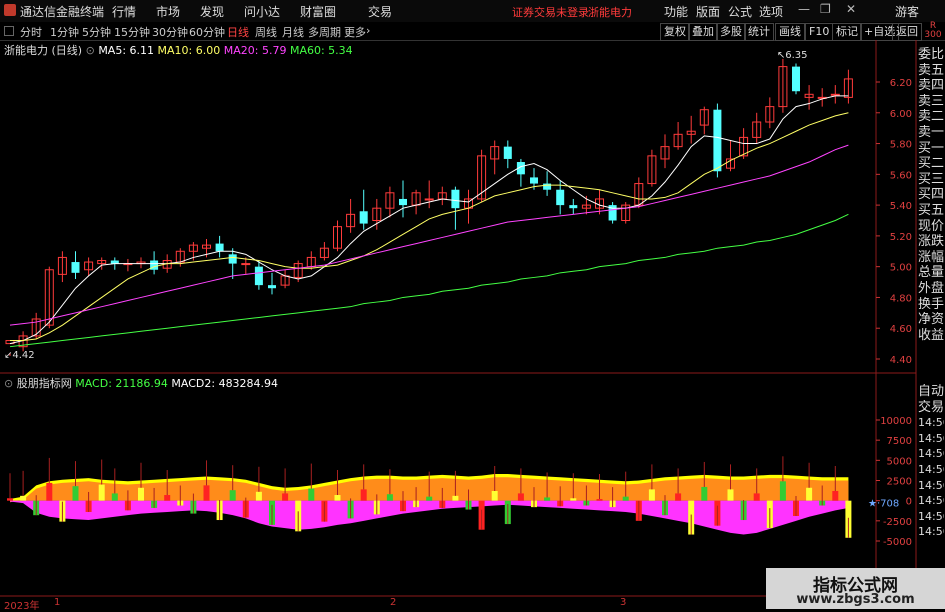 The width and height of the screenshot is (945, 612). What do you see at coordinates (931, 305) in the screenshot?
I see `sidebar-item-turnover: 换手` at bounding box center [931, 305].